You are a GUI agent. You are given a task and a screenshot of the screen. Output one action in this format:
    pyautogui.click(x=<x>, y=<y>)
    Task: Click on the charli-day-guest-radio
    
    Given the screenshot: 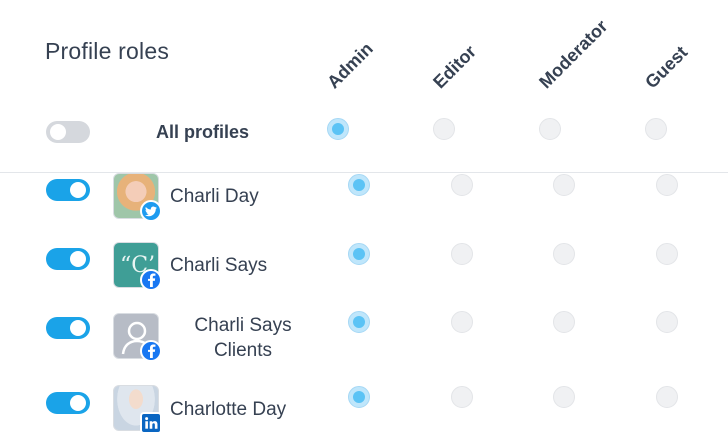 What is the action you would take?
    pyautogui.click(x=667, y=185)
    